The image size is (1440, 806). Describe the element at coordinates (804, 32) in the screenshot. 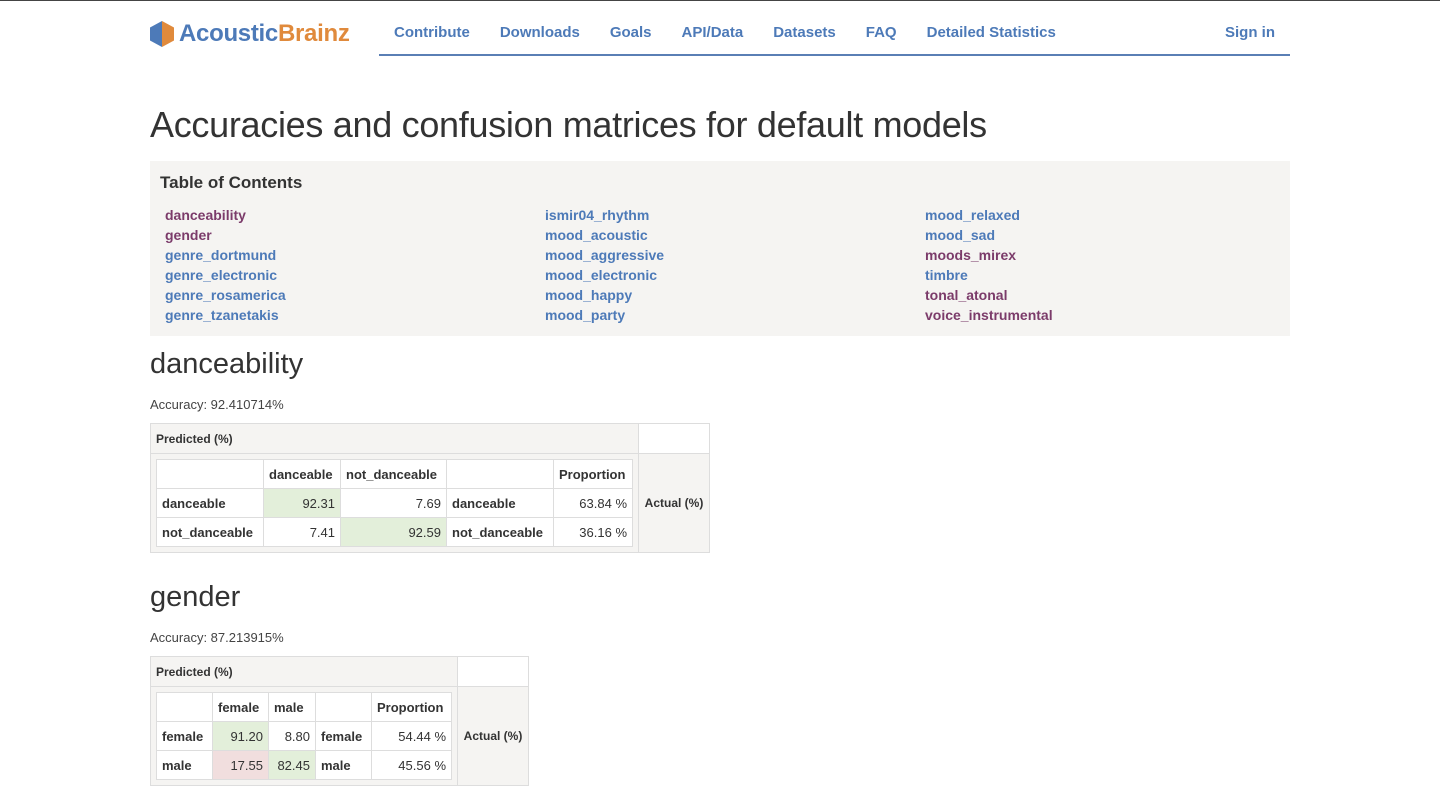

I see `nav-datasets: Datasets` at that location.